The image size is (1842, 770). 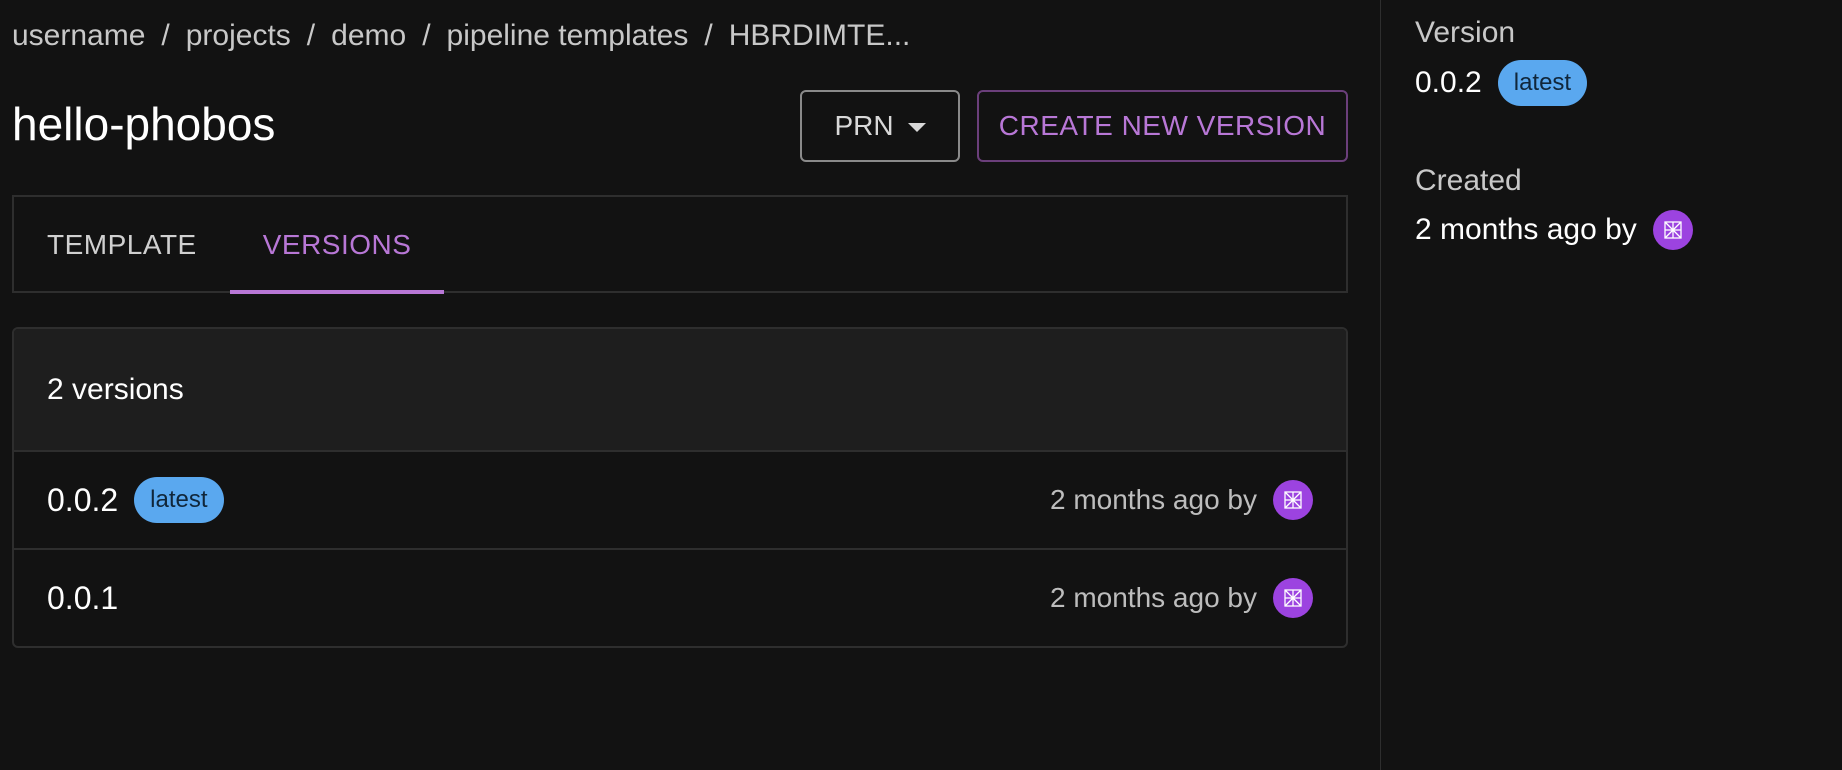 I want to click on version-number: 0.0.1, so click(x=83, y=597).